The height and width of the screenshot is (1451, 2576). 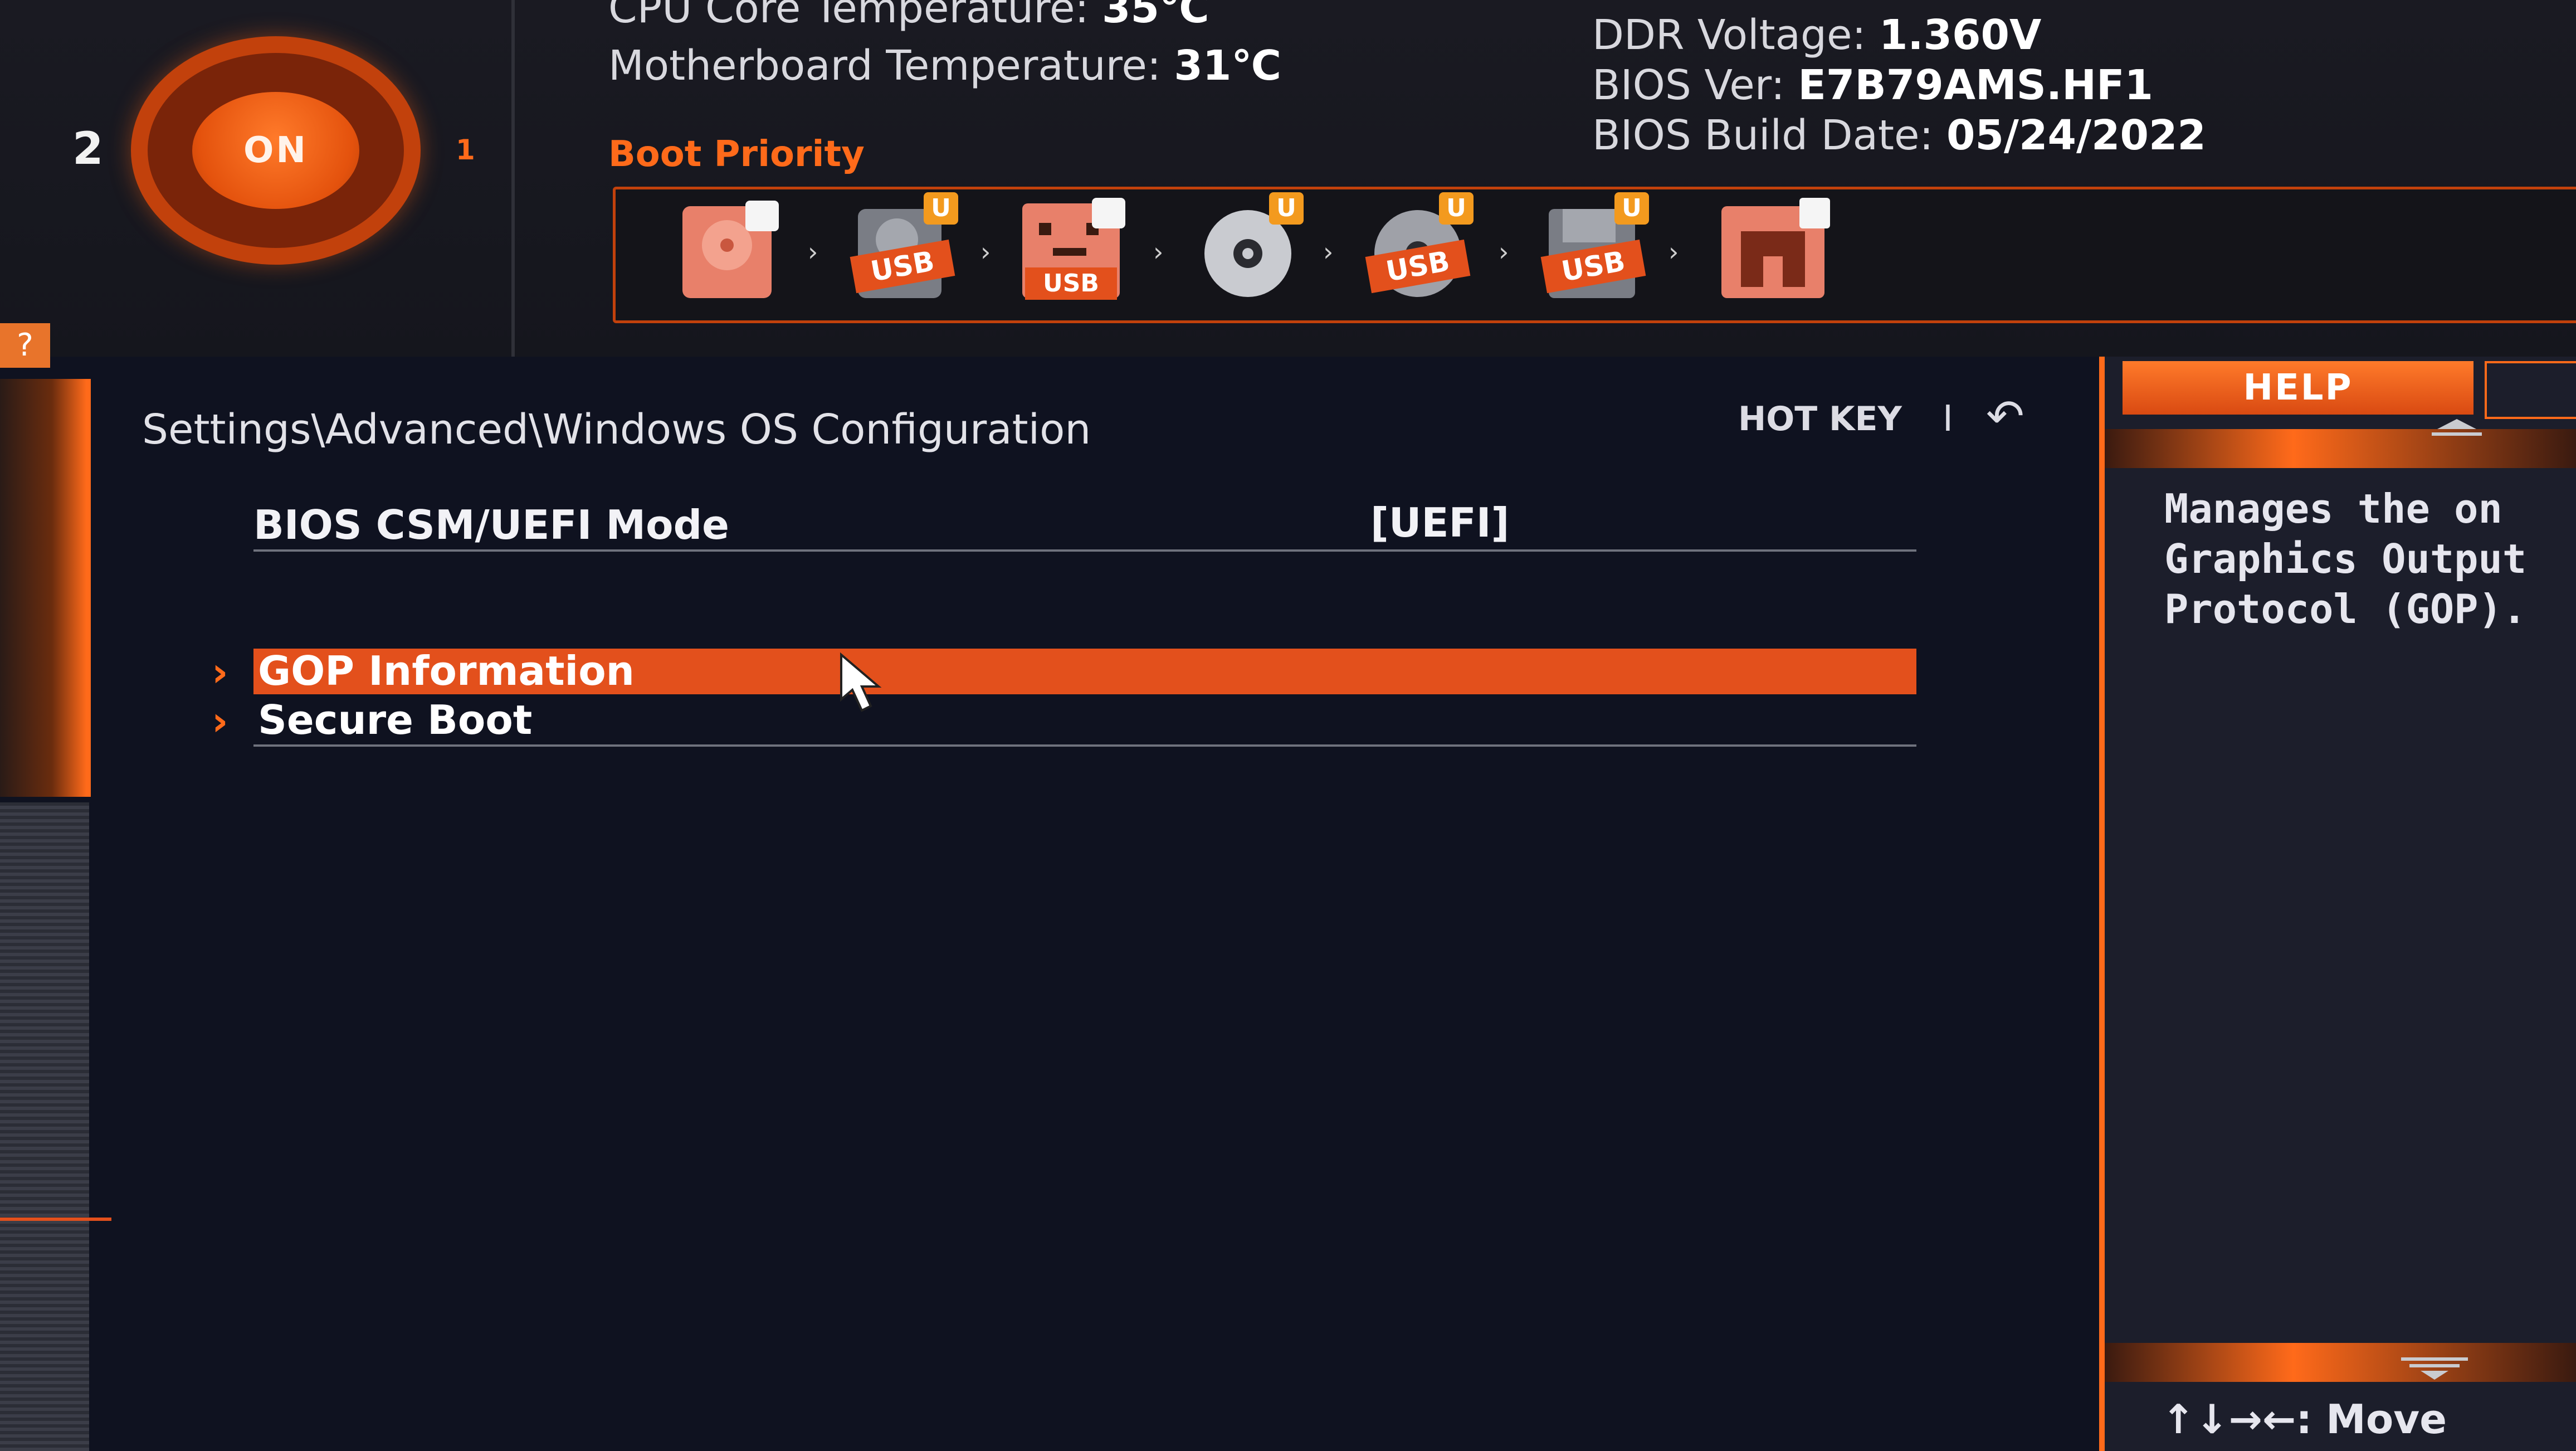 What do you see at coordinates (1072, 249) in the screenshot?
I see `boot-device-usb-key: USB` at bounding box center [1072, 249].